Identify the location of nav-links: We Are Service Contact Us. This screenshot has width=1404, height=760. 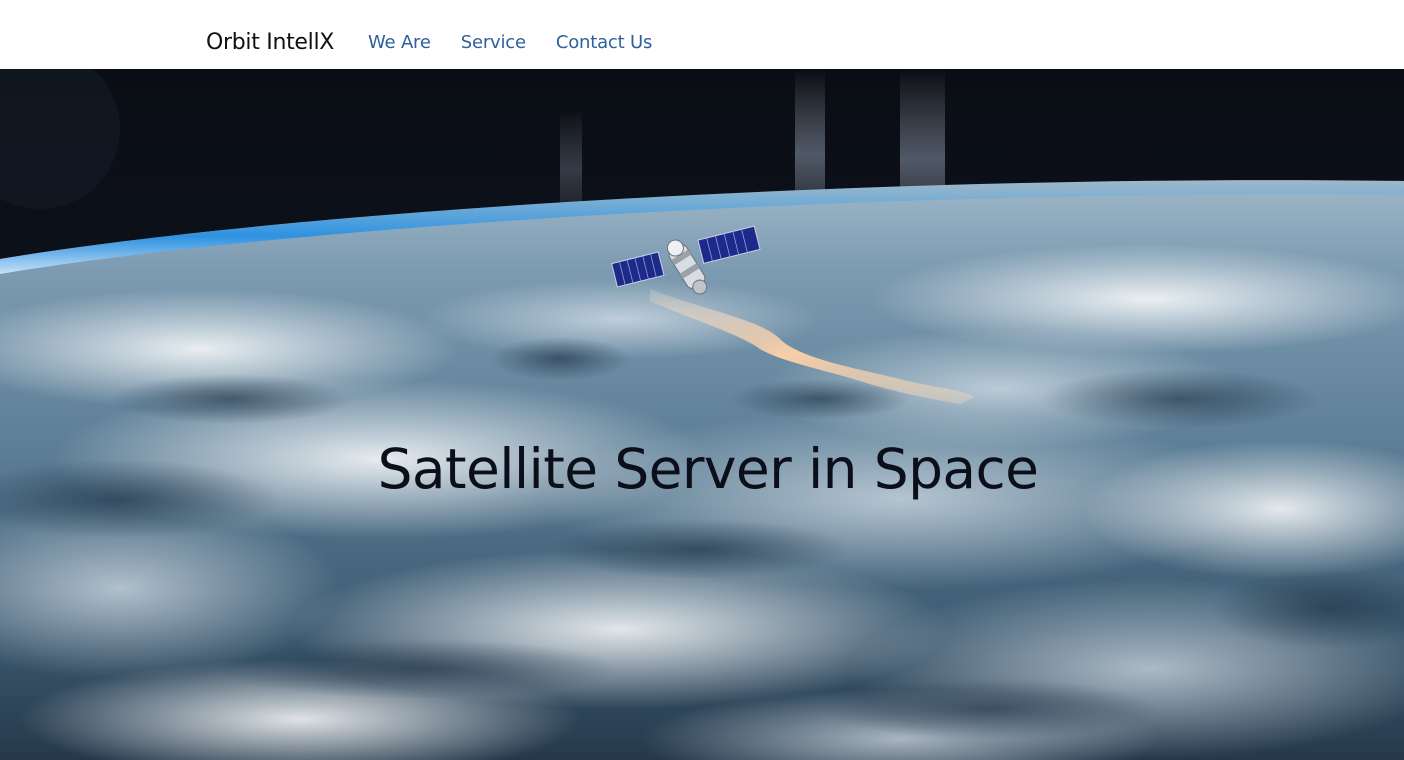
(510, 43).